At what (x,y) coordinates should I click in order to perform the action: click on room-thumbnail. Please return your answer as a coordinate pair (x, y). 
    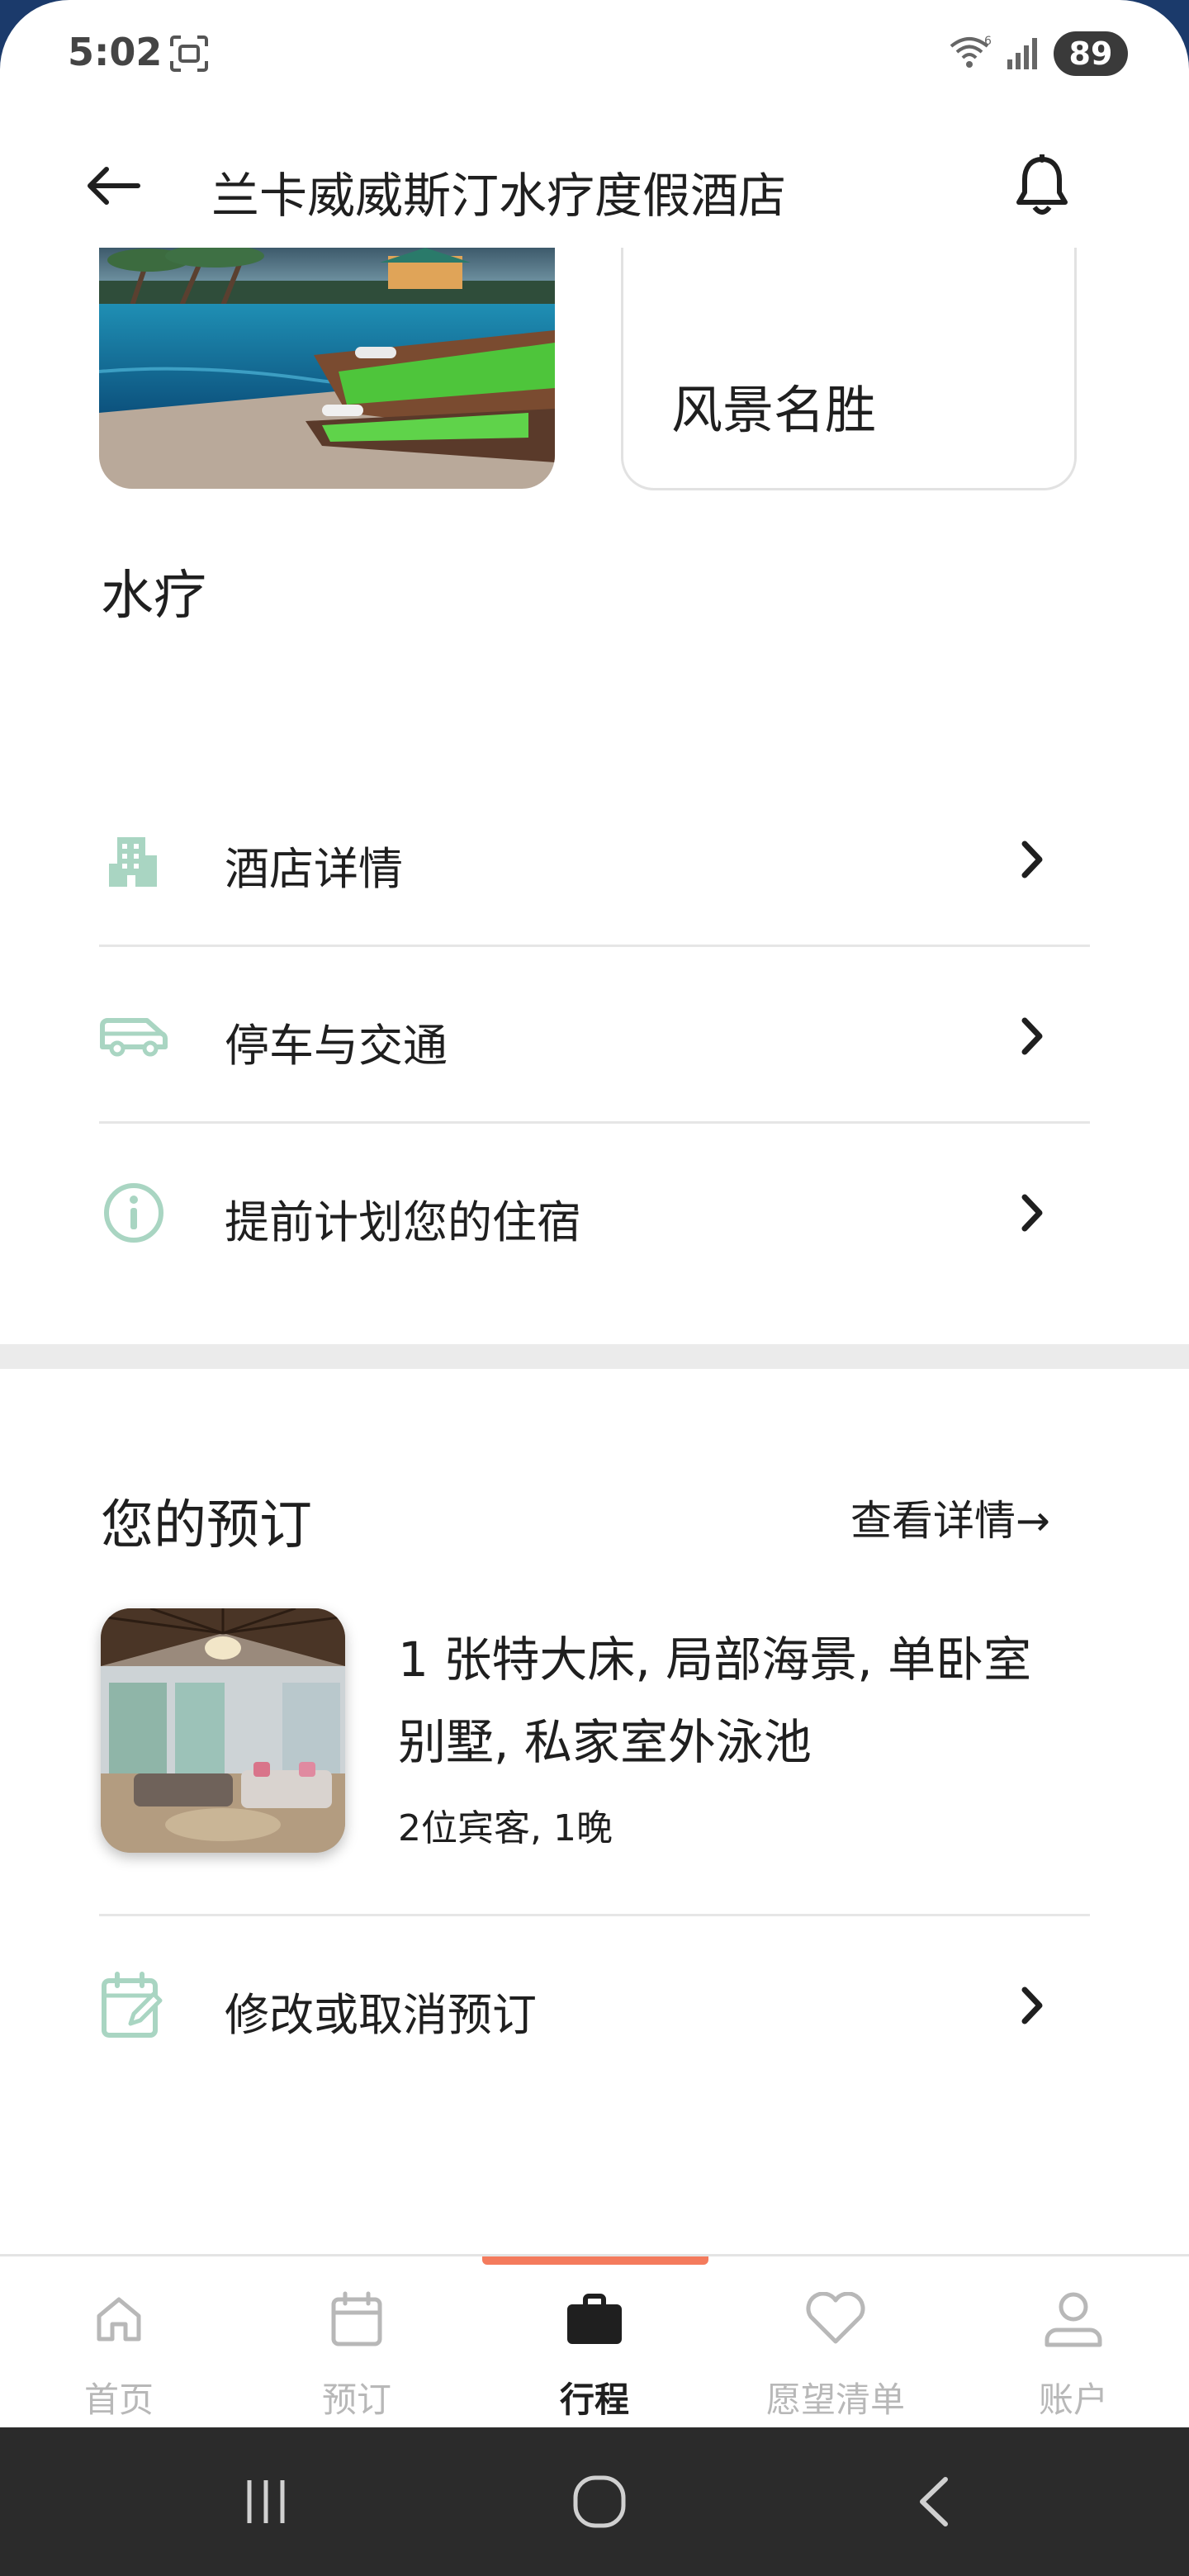
    Looking at the image, I should click on (223, 1730).